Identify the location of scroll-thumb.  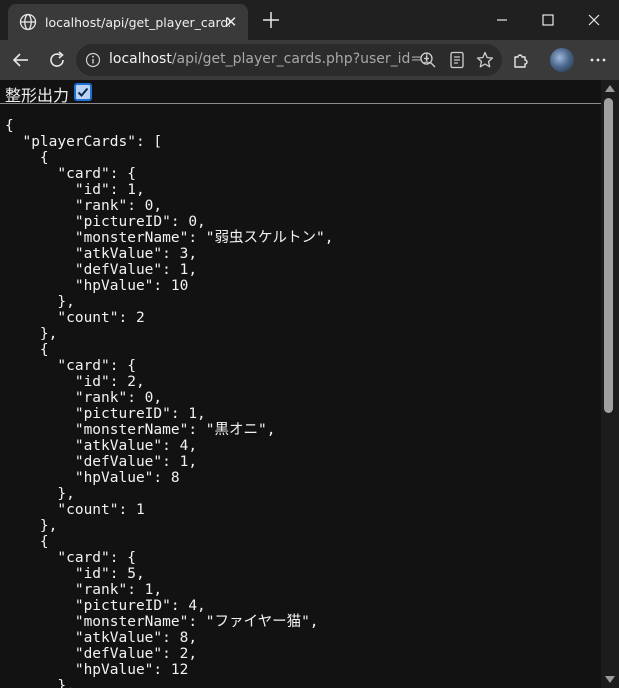
(608, 255).